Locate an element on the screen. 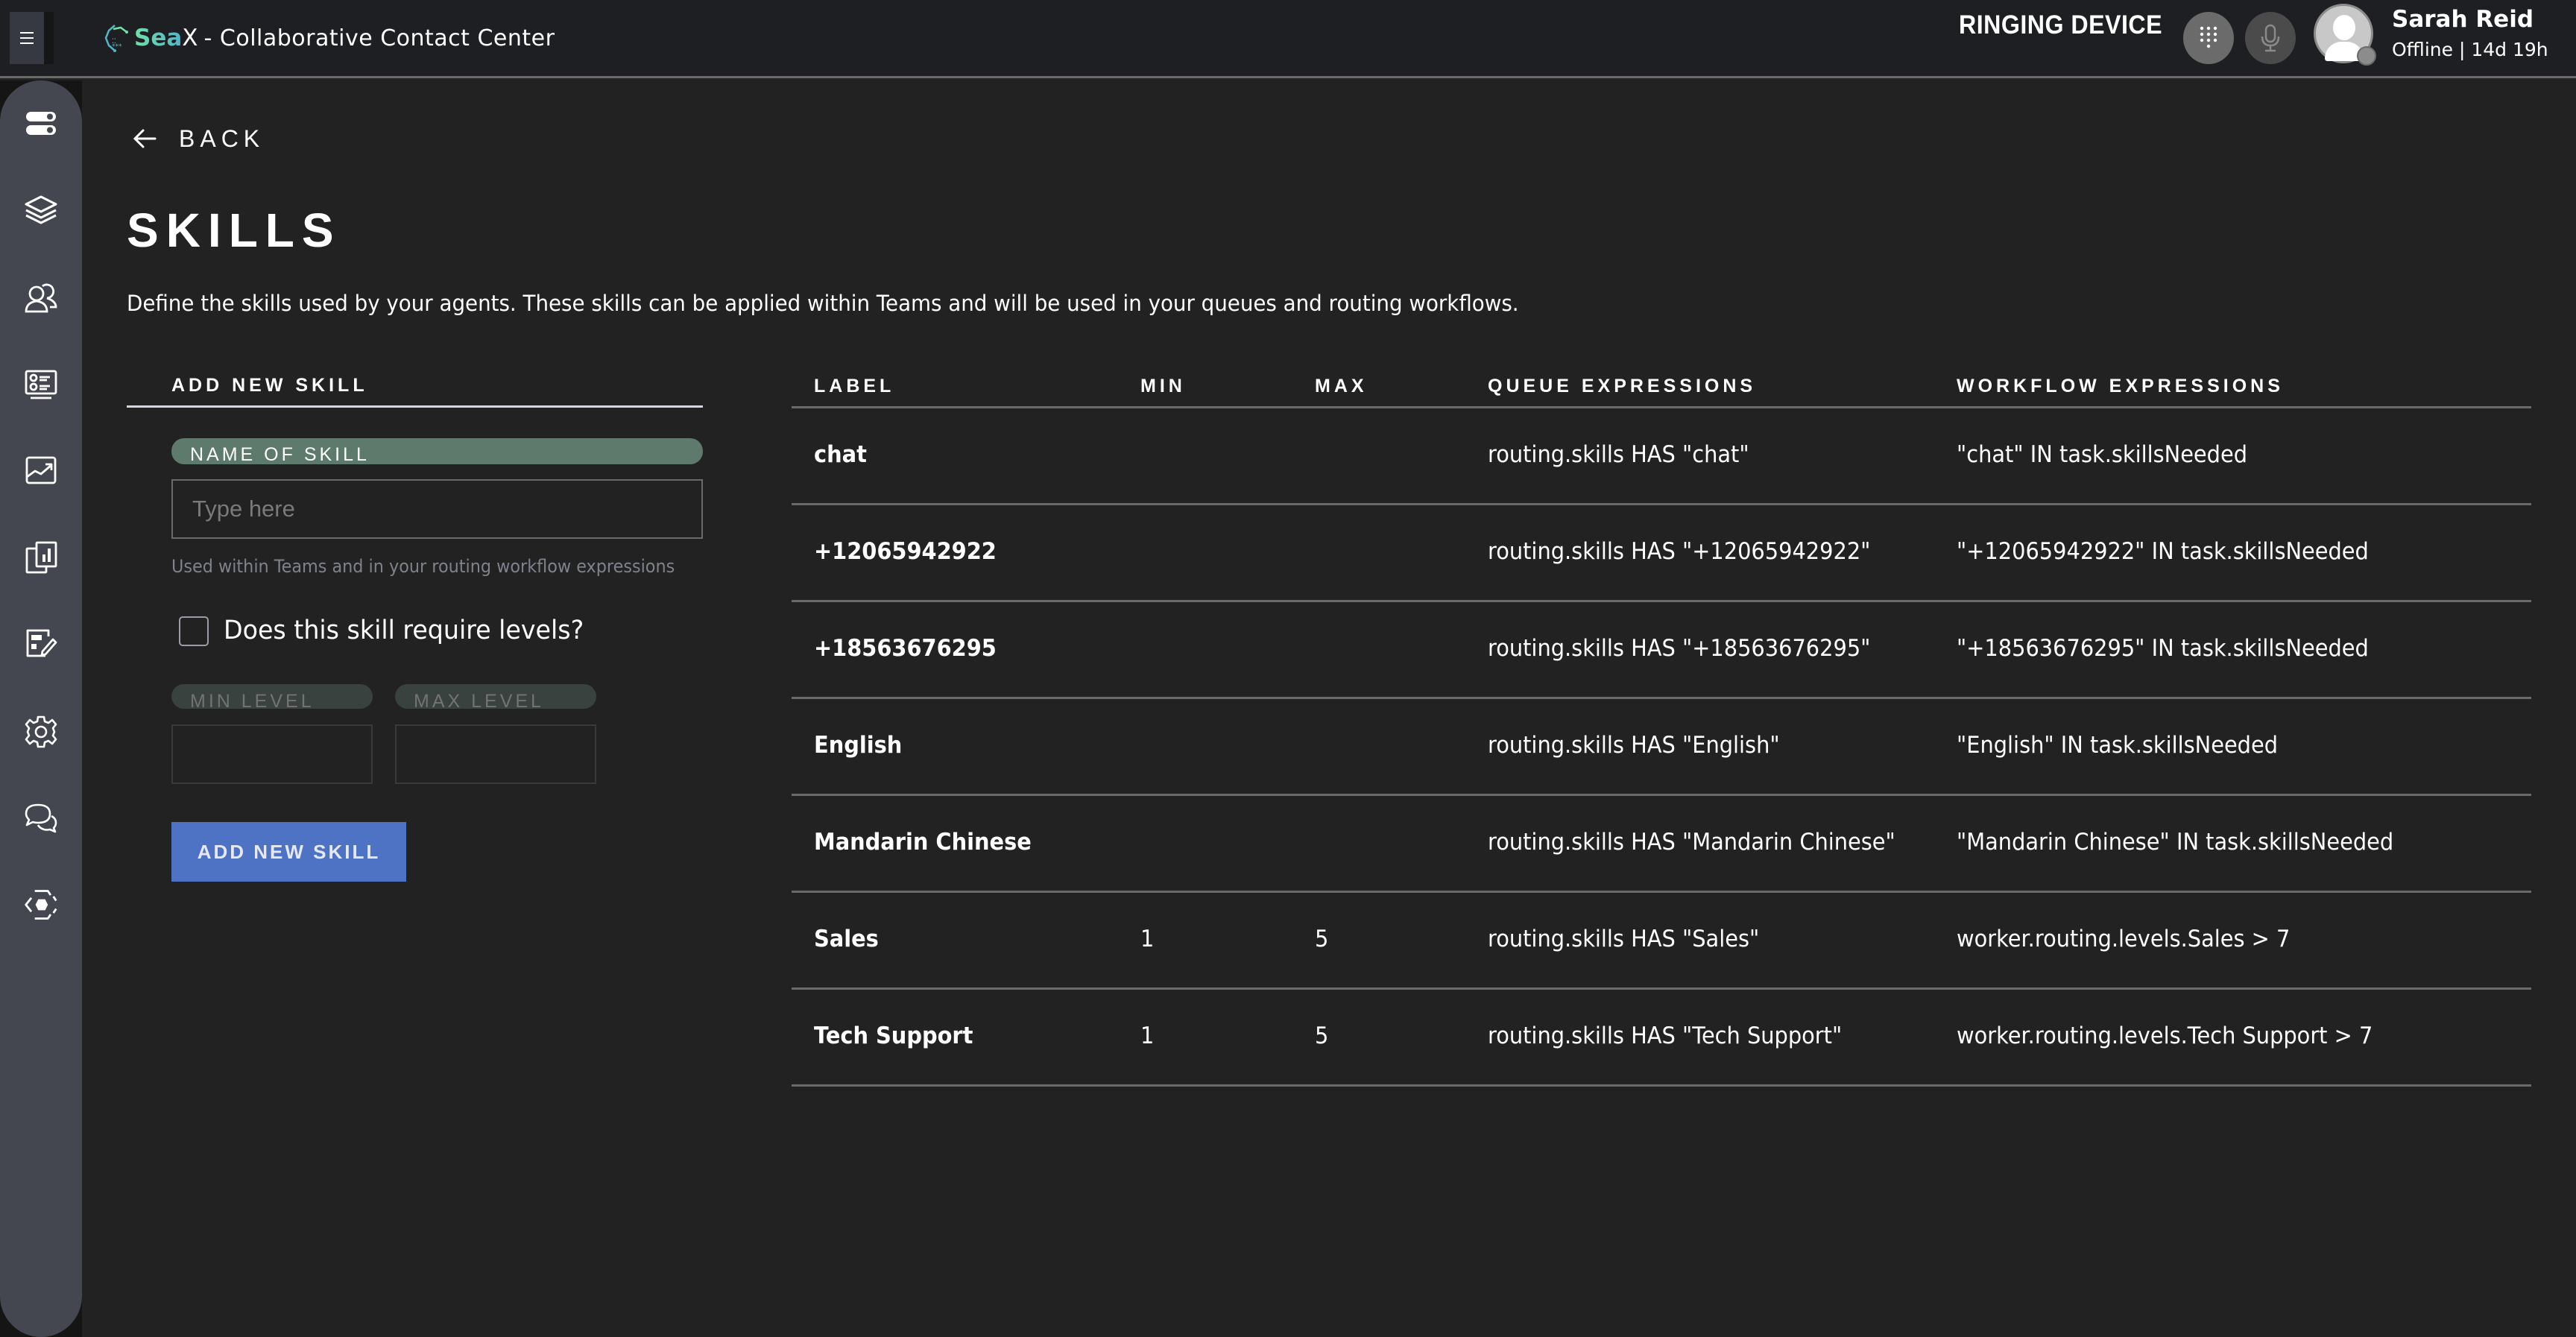 This screenshot has width=2576, height=1337. sidebar-item-toggles is located at coordinates (41, 124).